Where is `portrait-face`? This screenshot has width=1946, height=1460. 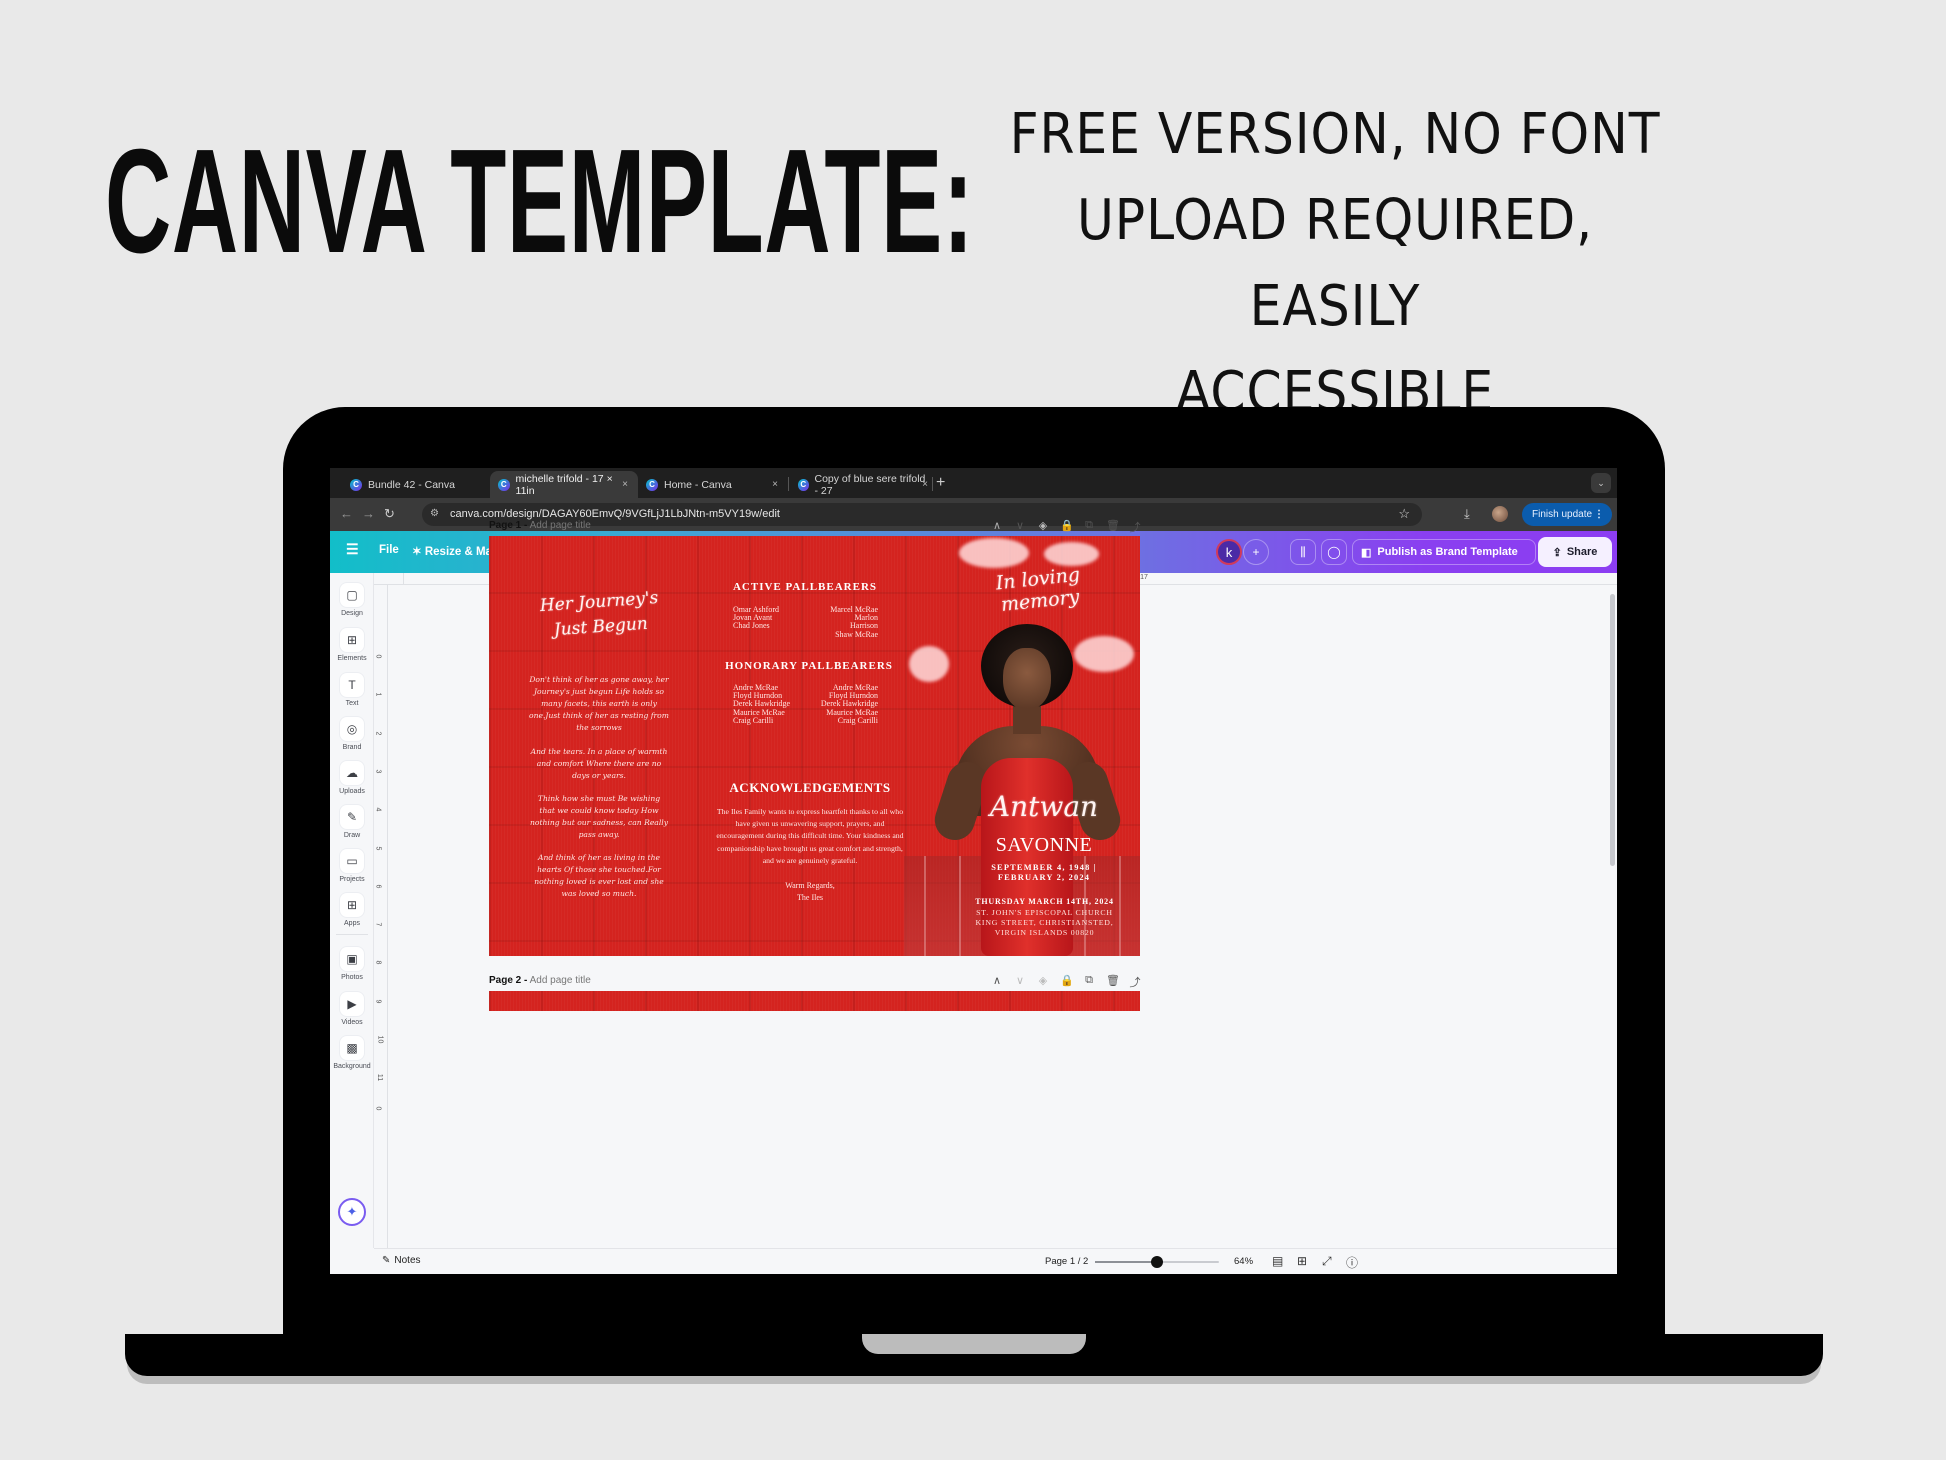 portrait-face is located at coordinates (1027, 679).